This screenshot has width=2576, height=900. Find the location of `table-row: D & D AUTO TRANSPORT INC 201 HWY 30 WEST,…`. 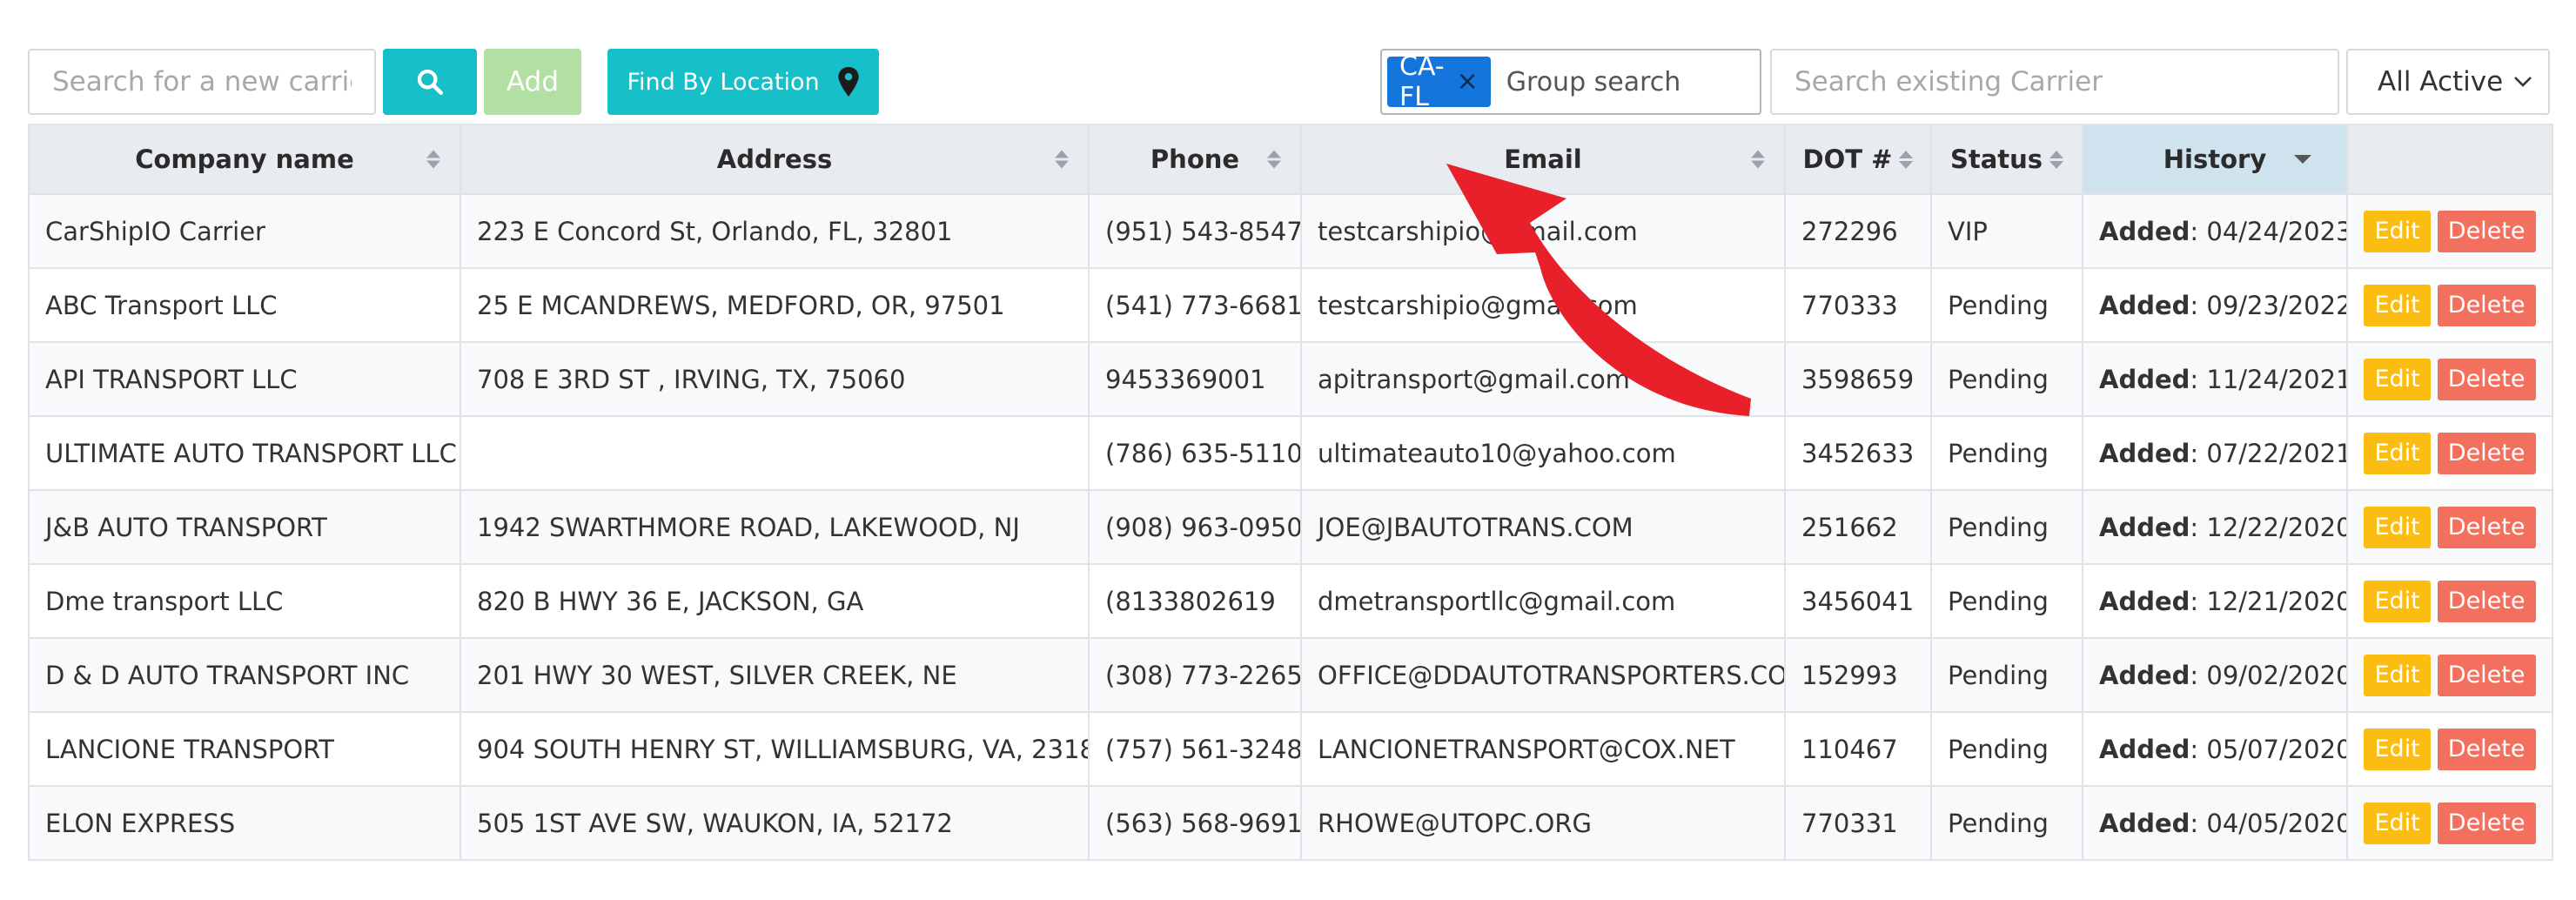

table-row: D & D AUTO TRANSPORT INC 201 HWY 30 WEST,… is located at coordinates (1290, 675).